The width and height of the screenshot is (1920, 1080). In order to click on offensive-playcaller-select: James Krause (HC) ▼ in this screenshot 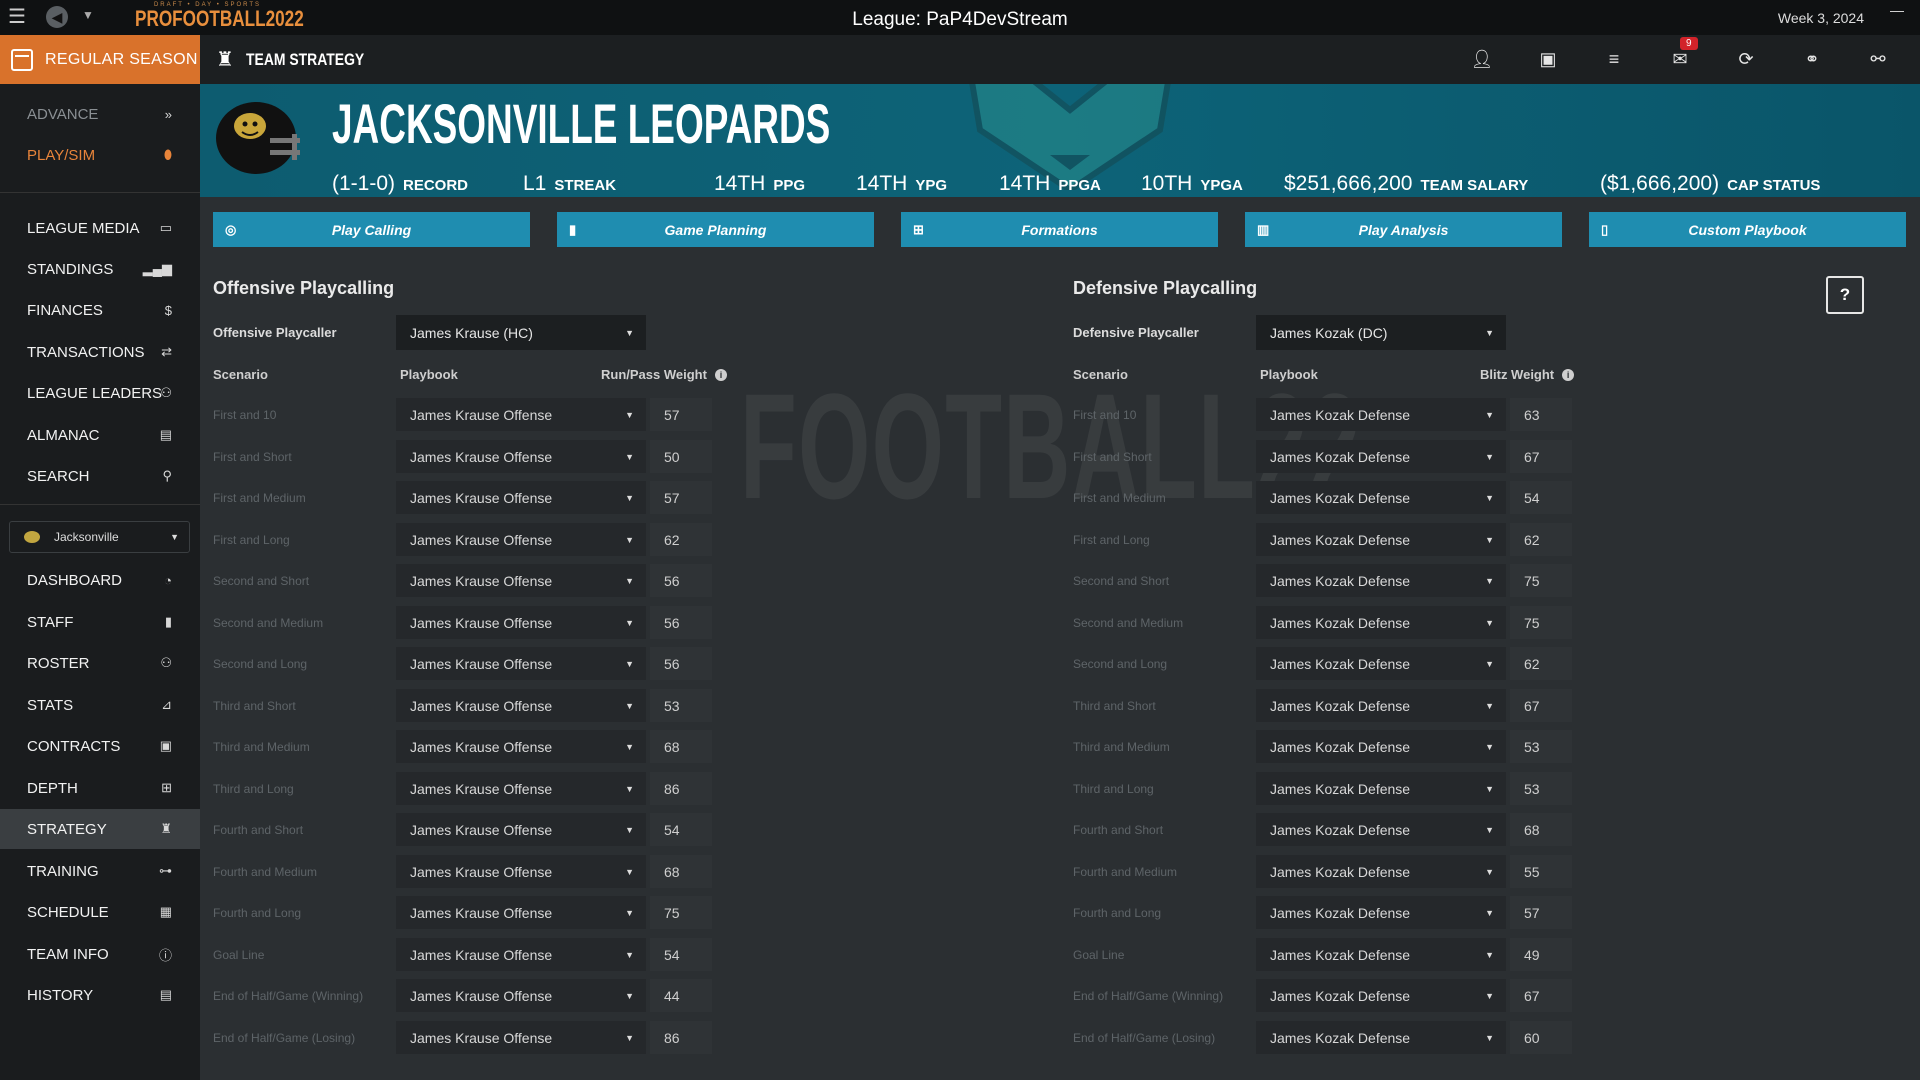, I will do `click(521, 332)`.